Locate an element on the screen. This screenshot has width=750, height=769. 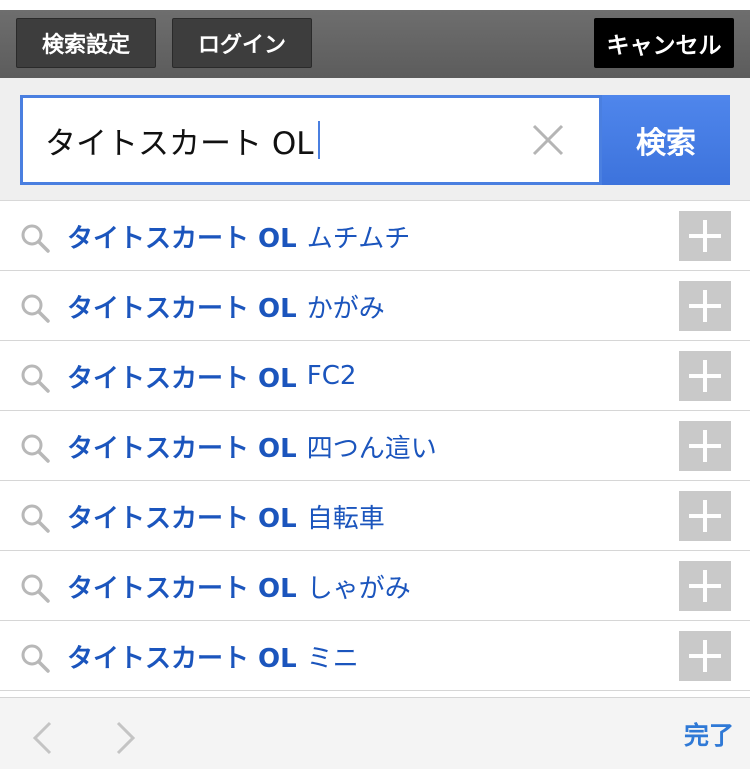
list-item: タイトスカート OL 自転車 is located at coordinates (375, 516).